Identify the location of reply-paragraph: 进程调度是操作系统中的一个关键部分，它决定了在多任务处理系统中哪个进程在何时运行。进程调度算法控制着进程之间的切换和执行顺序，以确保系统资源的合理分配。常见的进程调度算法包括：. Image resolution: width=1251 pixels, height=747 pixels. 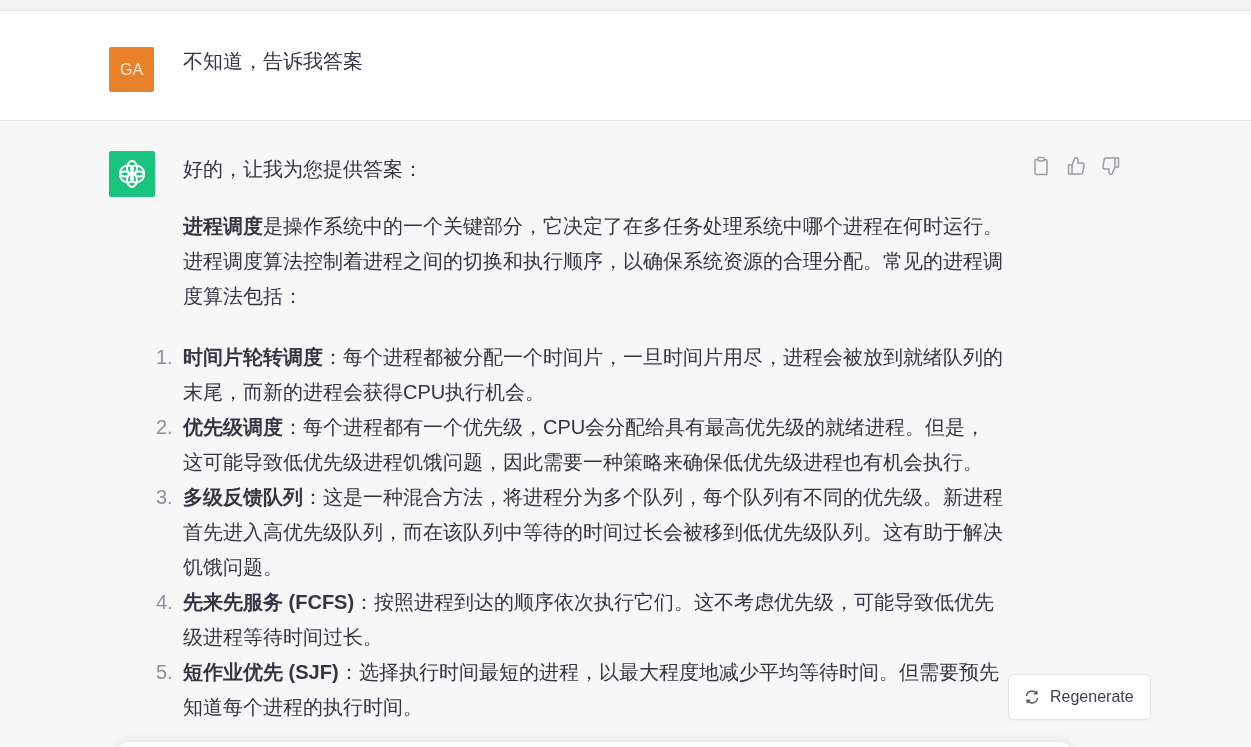
(593, 261).